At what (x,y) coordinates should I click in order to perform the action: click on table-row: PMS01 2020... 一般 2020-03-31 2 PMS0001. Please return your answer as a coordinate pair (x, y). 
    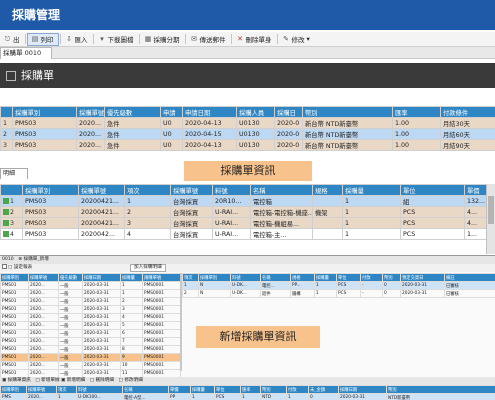
    Looking at the image, I should click on (90, 301).